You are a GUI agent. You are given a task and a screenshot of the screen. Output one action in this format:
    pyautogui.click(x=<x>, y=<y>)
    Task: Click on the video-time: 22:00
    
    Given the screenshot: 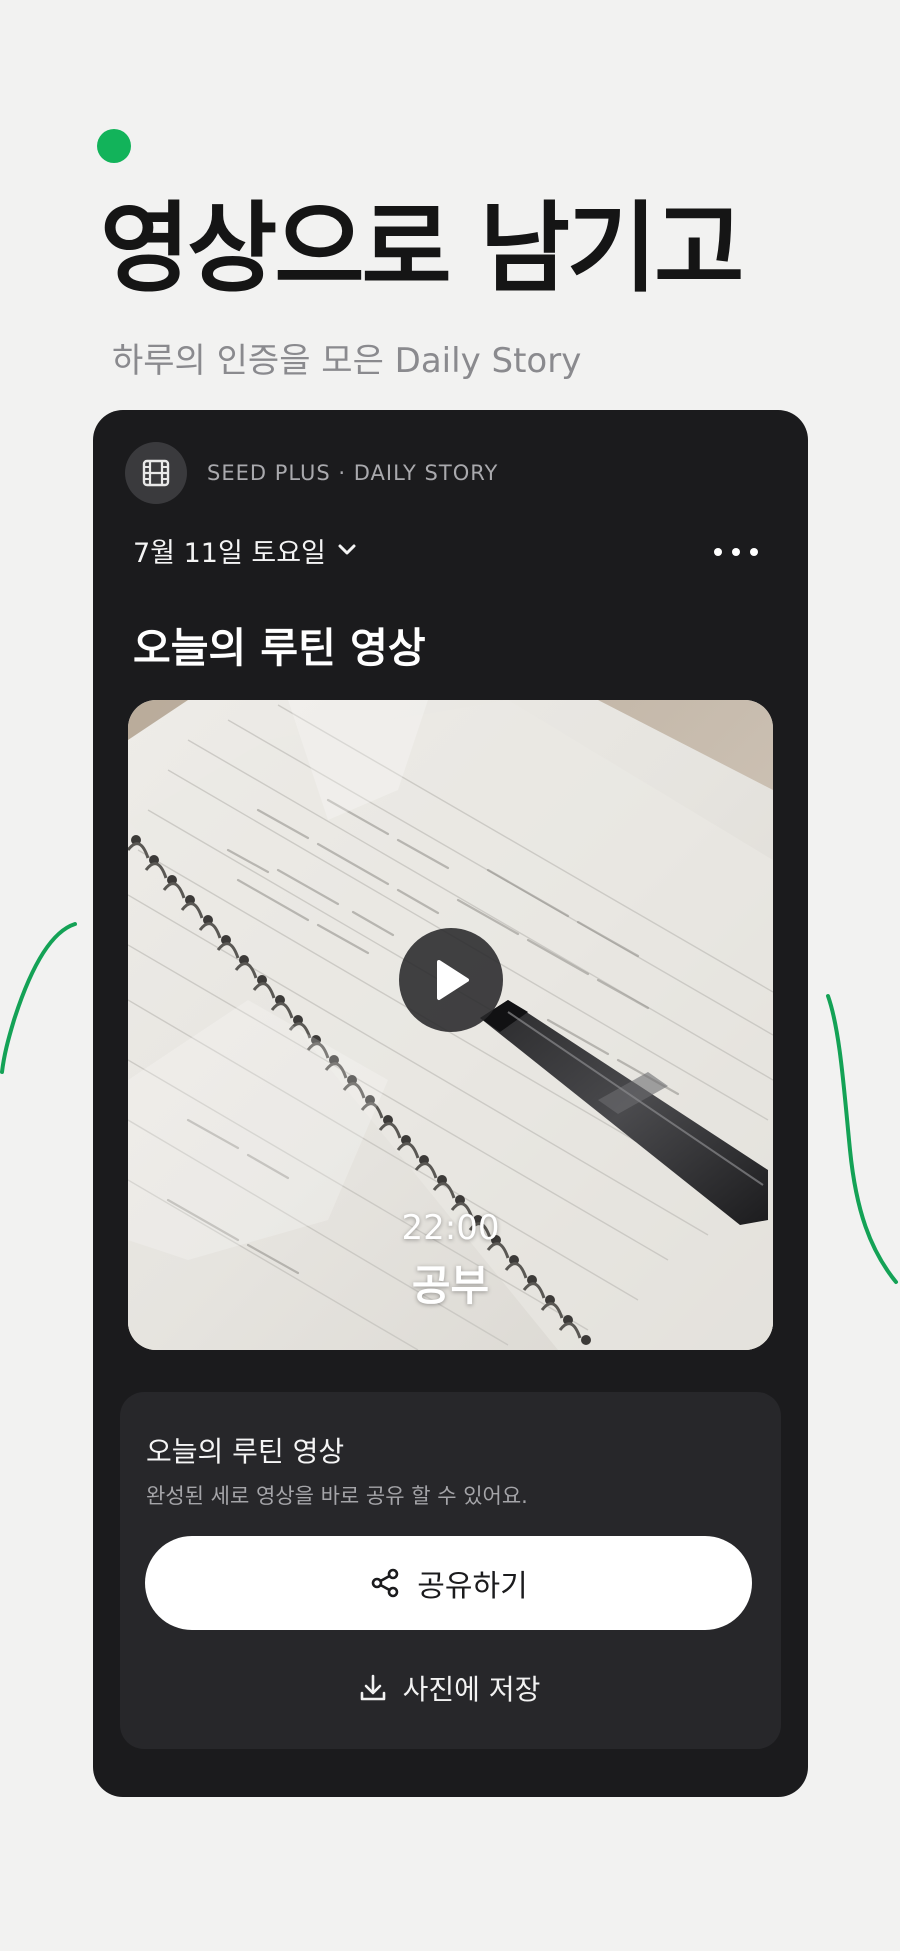 What is the action you would take?
    pyautogui.click(x=450, y=1228)
    